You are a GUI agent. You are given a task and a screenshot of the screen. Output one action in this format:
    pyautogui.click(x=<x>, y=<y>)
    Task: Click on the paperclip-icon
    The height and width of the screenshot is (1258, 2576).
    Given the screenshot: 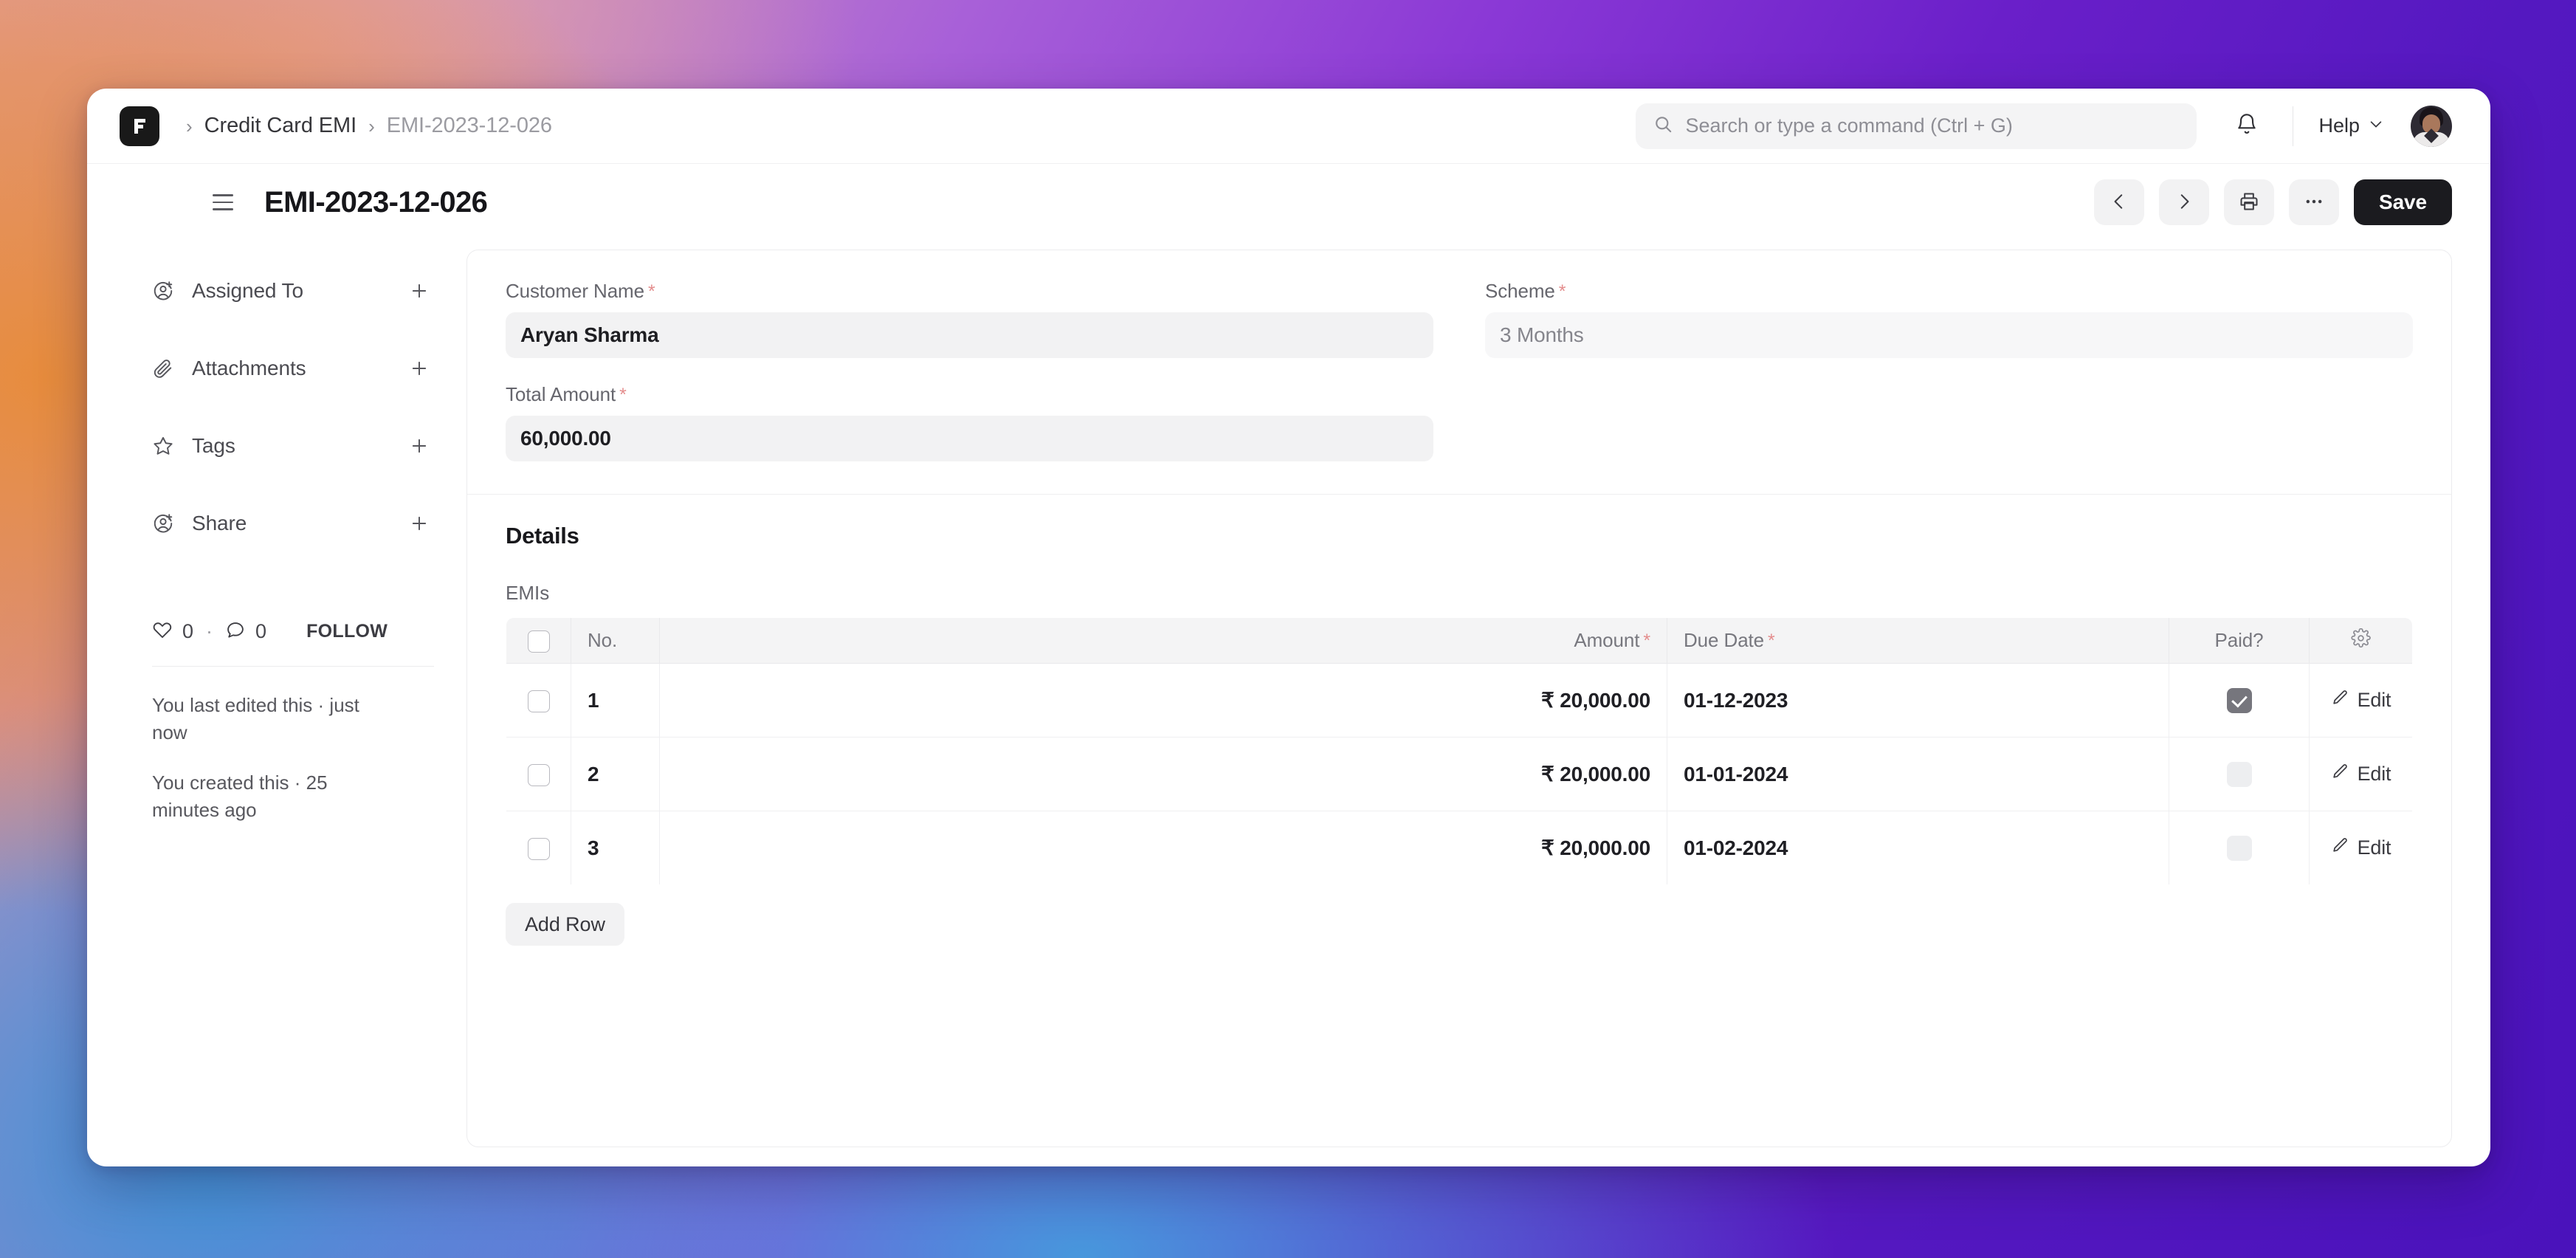 What is the action you would take?
    pyautogui.click(x=166, y=368)
    